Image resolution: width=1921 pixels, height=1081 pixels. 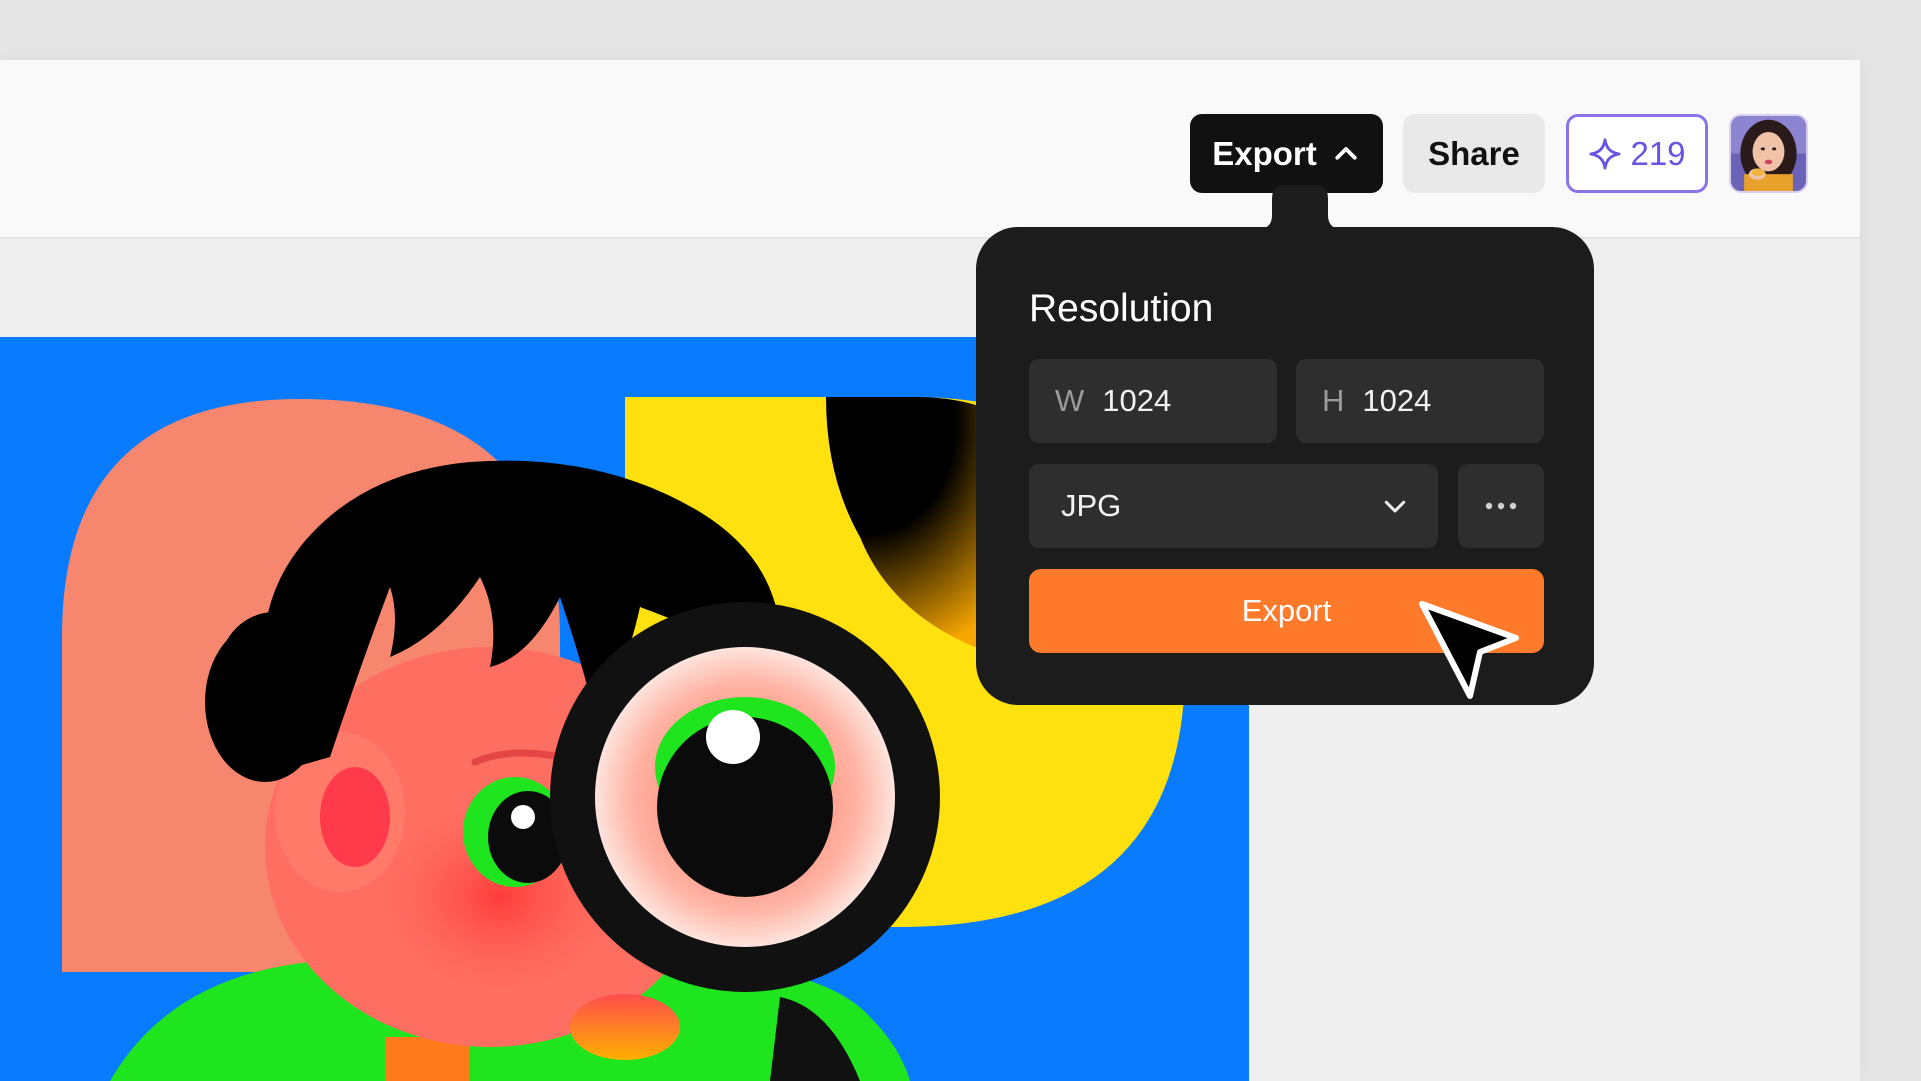 I want to click on export-menu-label: Export, so click(x=1264, y=153).